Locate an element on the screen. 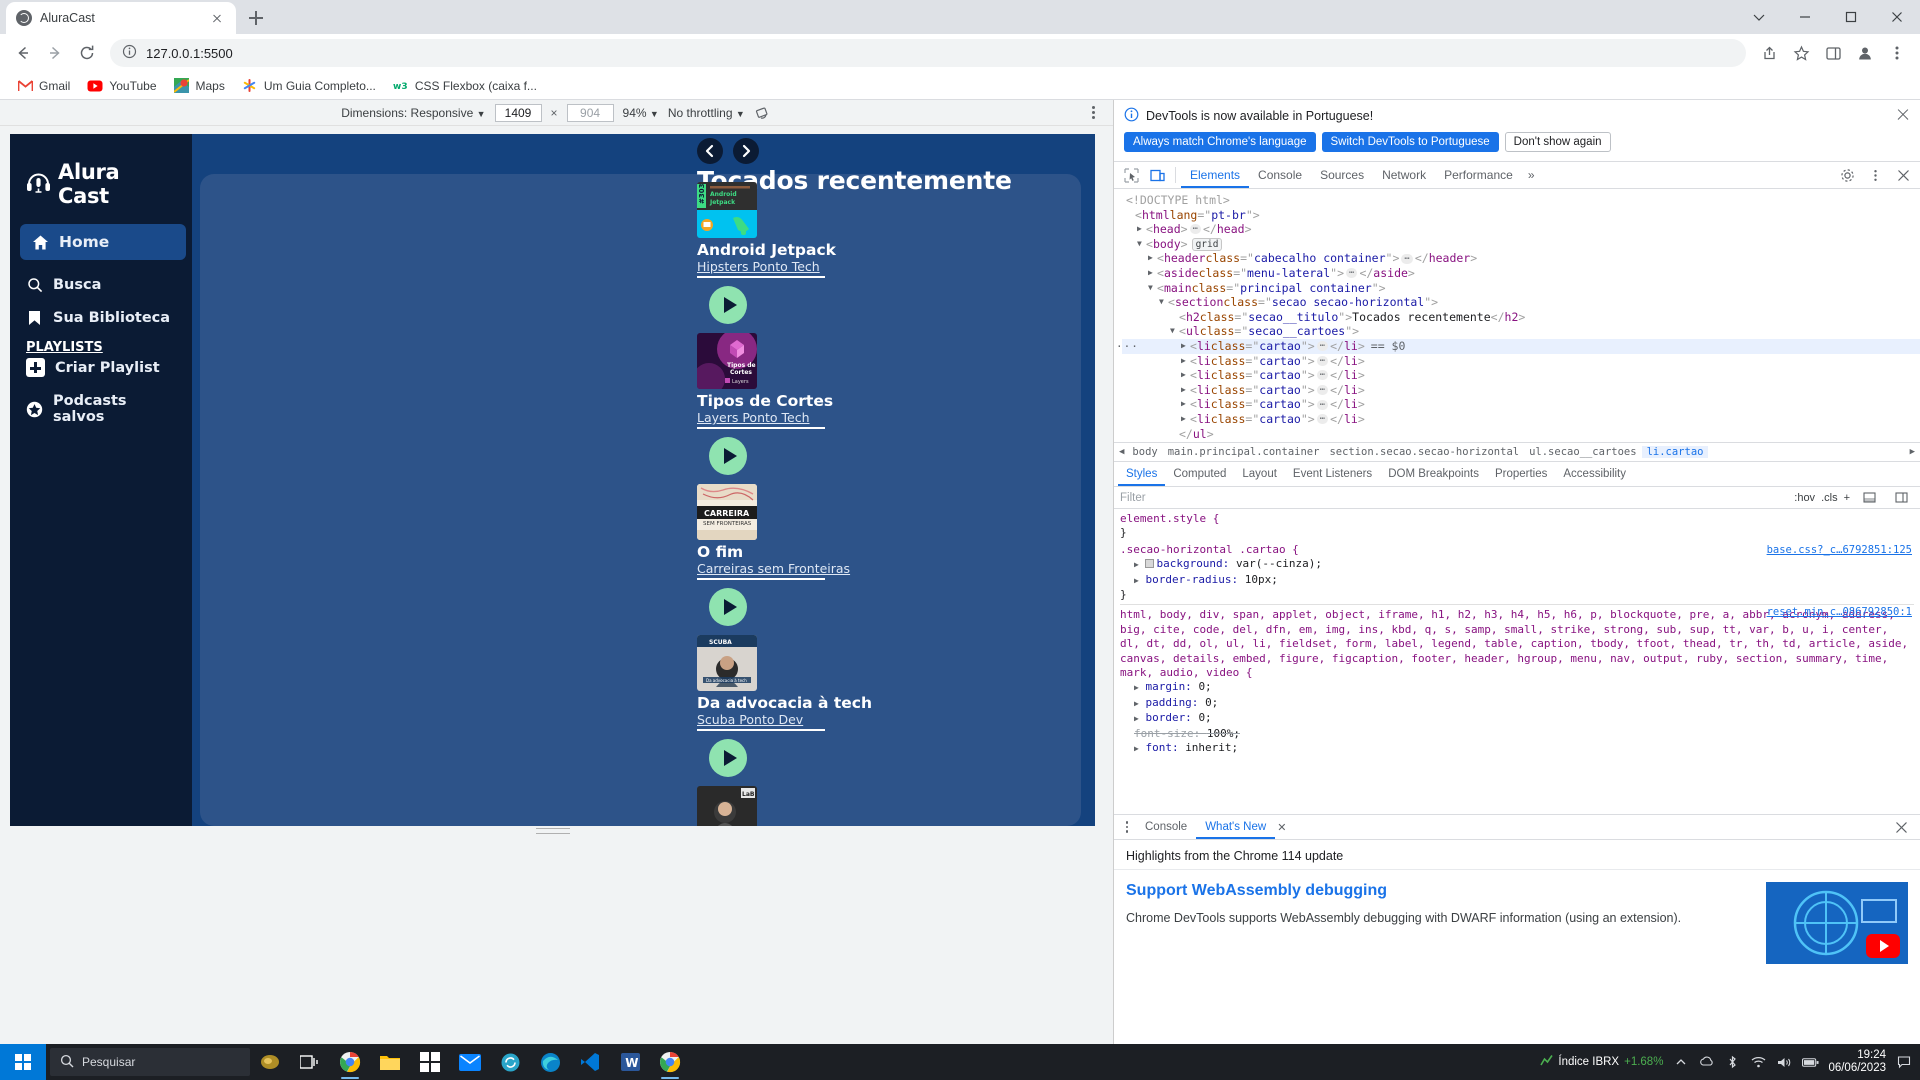 The height and width of the screenshot is (1080, 1920). sync-icon is located at coordinates (510, 1062).